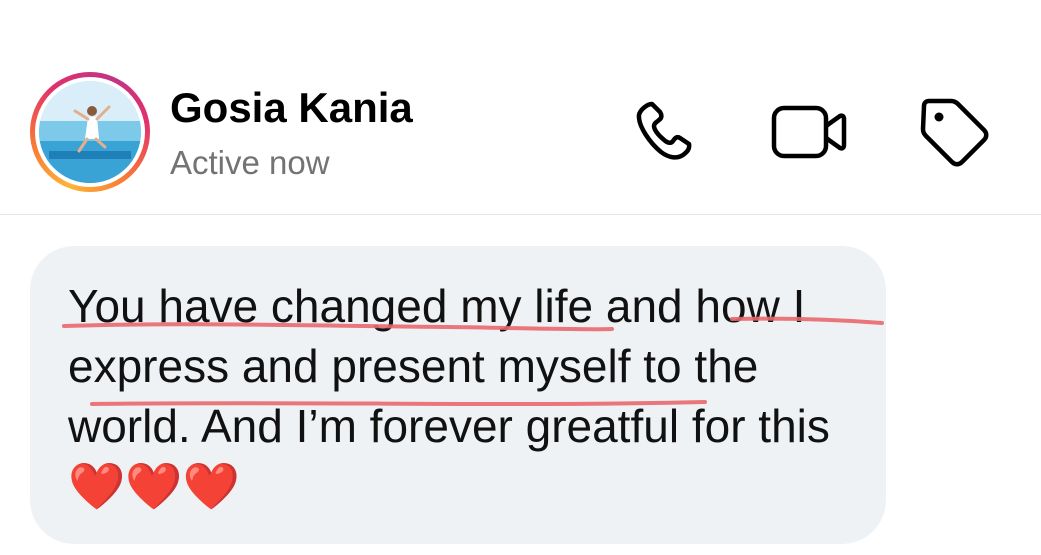 The width and height of the screenshot is (1041, 555). What do you see at coordinates (154, 486) in the screenshot?
I see `heart-emoji: ❤️❤️❤️` at bounding box center [154, 486].